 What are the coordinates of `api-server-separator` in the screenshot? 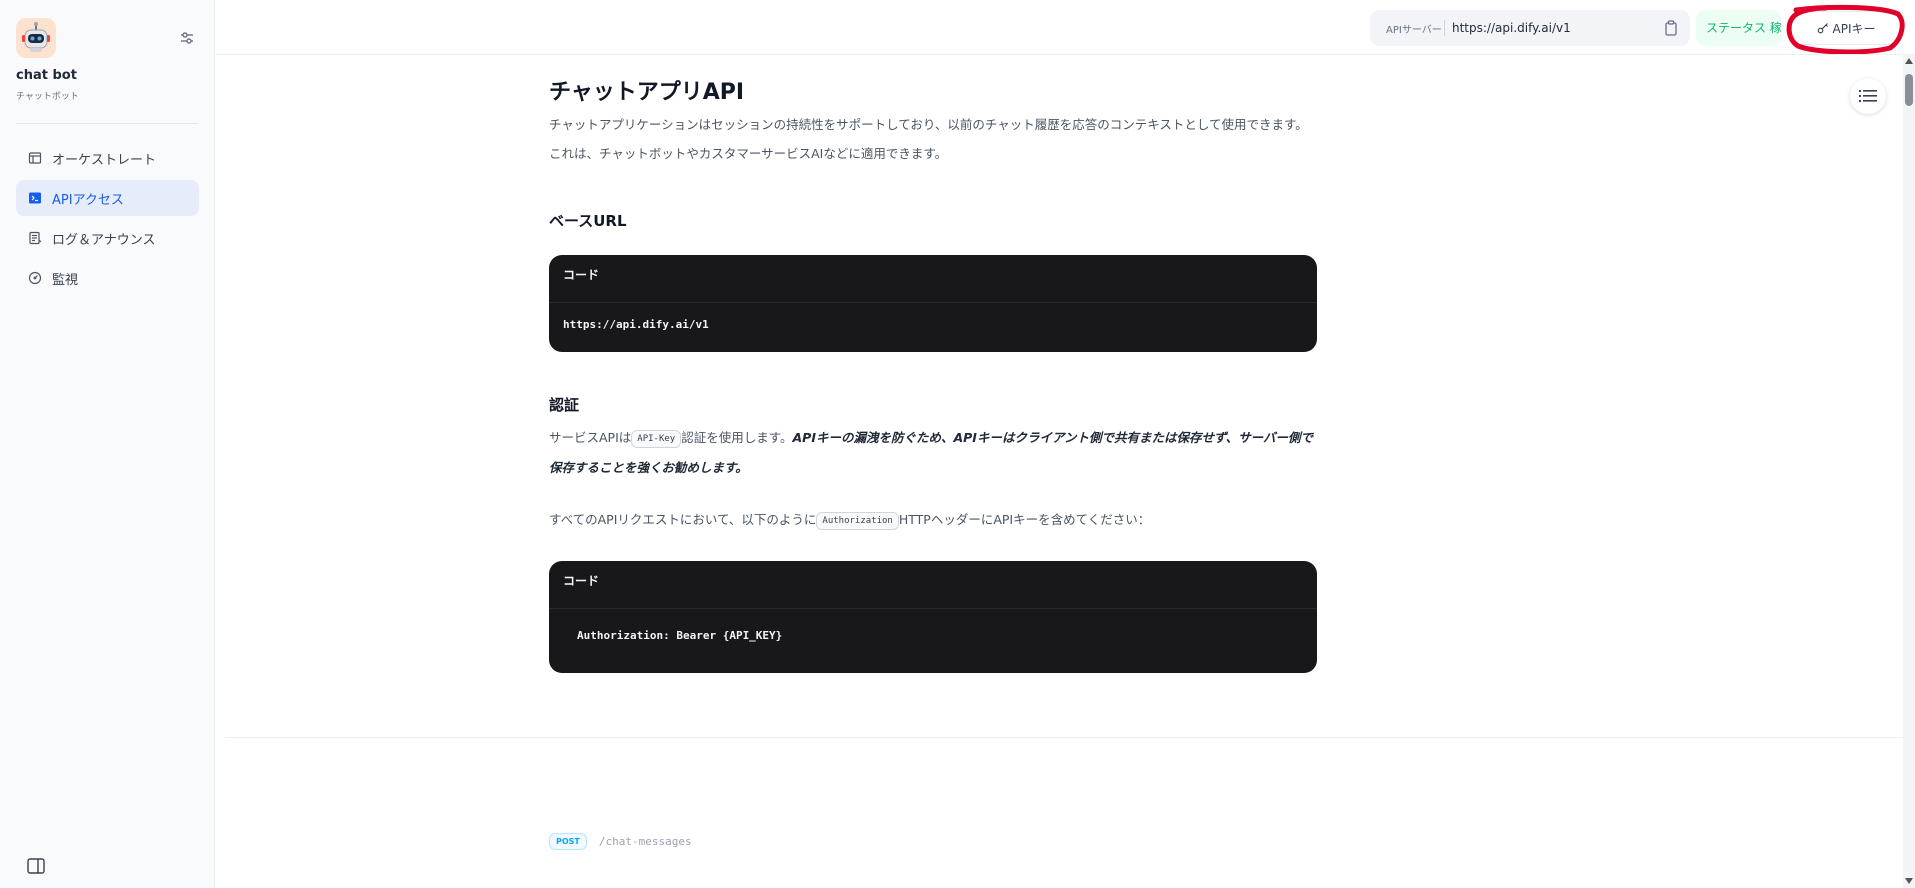 It's located at (1444, 28).